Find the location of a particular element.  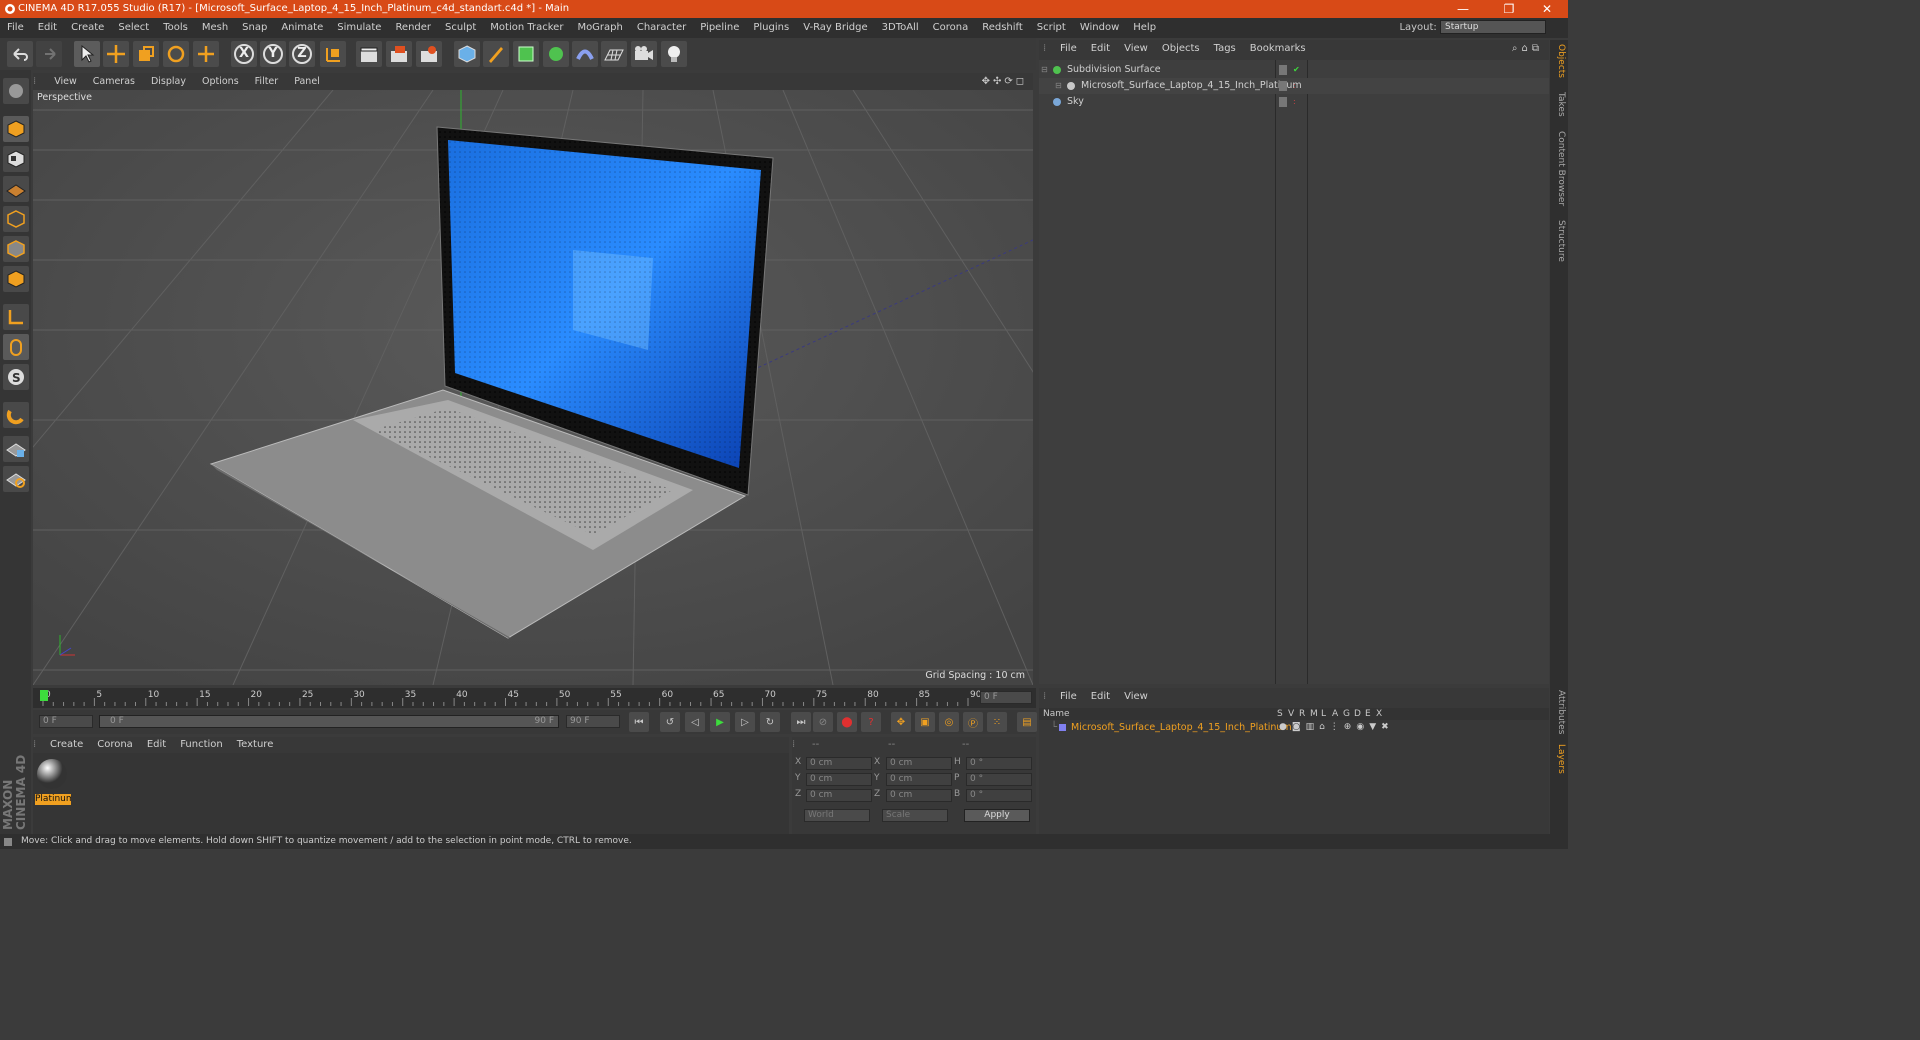

viewport-menu-cameras: Cameras is located at coordinates (114, 81).